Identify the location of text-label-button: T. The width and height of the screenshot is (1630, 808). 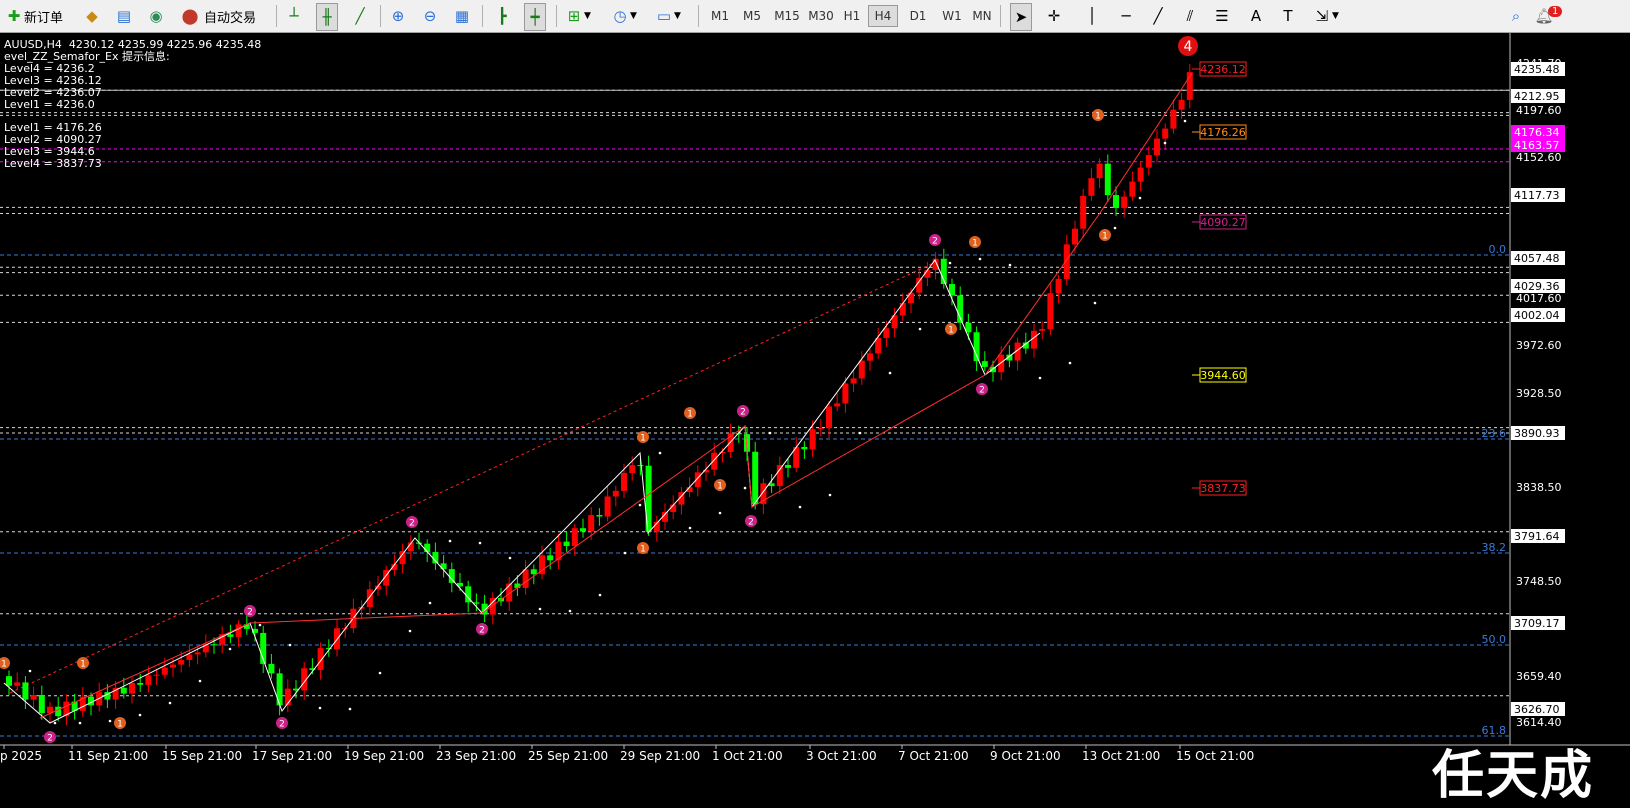
(1288, 16).